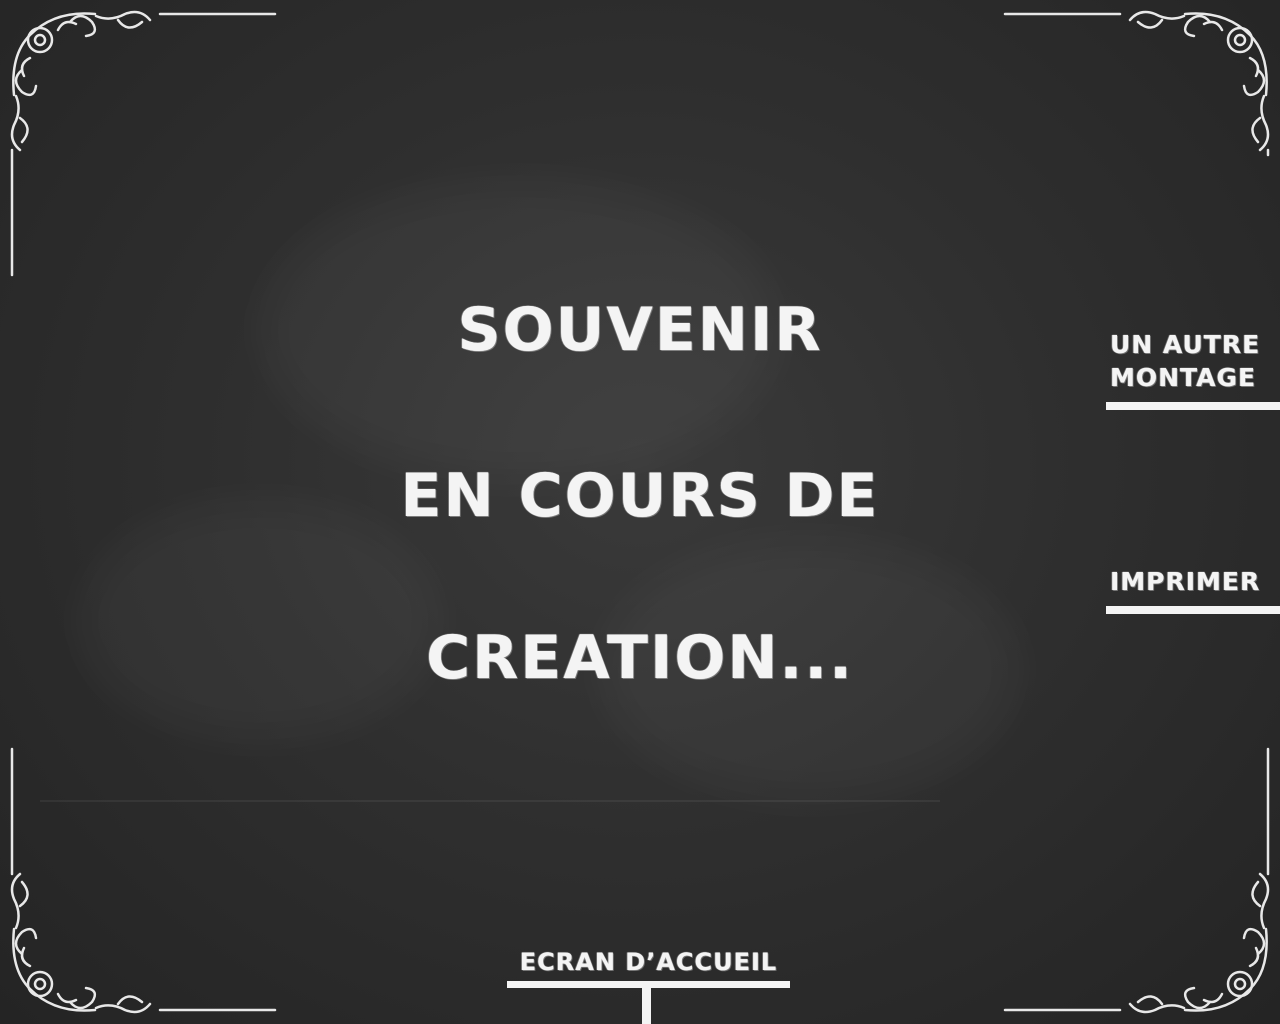  I want to click on corner-ornament-top-left, so click(140, 140).